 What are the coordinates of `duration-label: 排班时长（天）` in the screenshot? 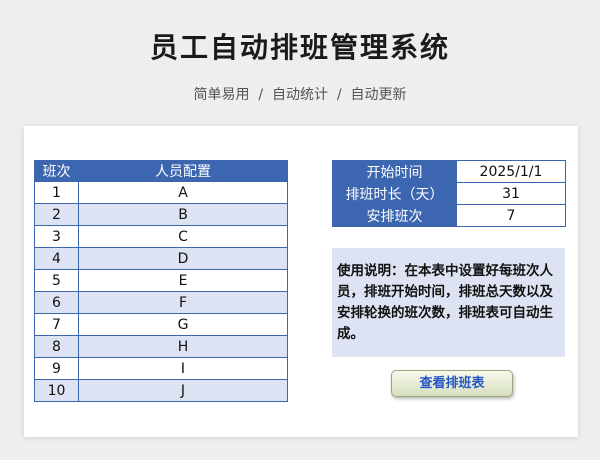 It's located at (394, 193).